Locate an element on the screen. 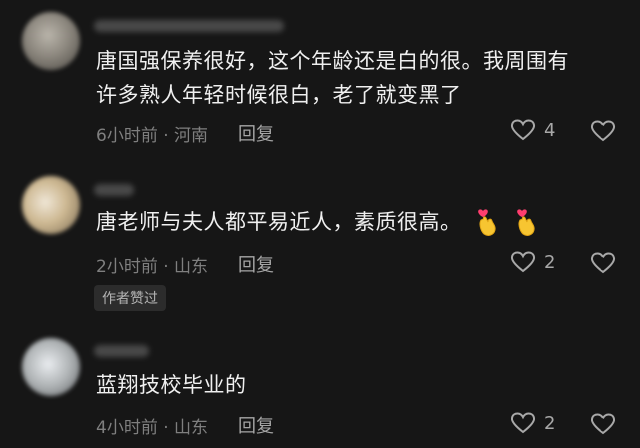 Image resolution: width=640 pixels, height=448 pixels. comment-meta: 2小时前 · 山东 回复 is located at coordinates (185, 264).